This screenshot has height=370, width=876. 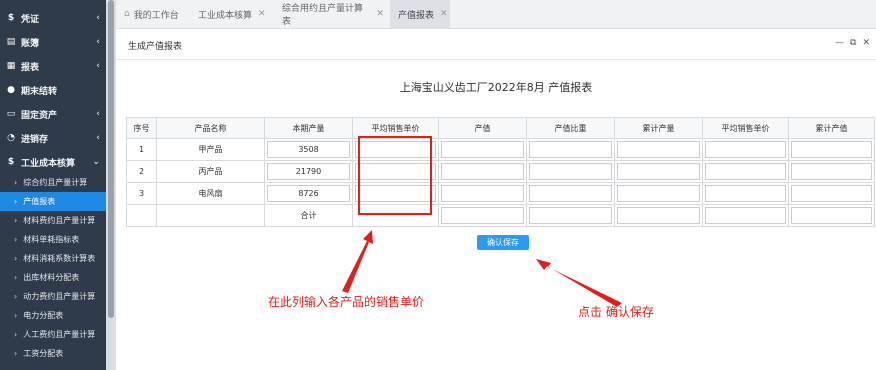 I want to click on annotation-arrows, so click(x=482, y=268).